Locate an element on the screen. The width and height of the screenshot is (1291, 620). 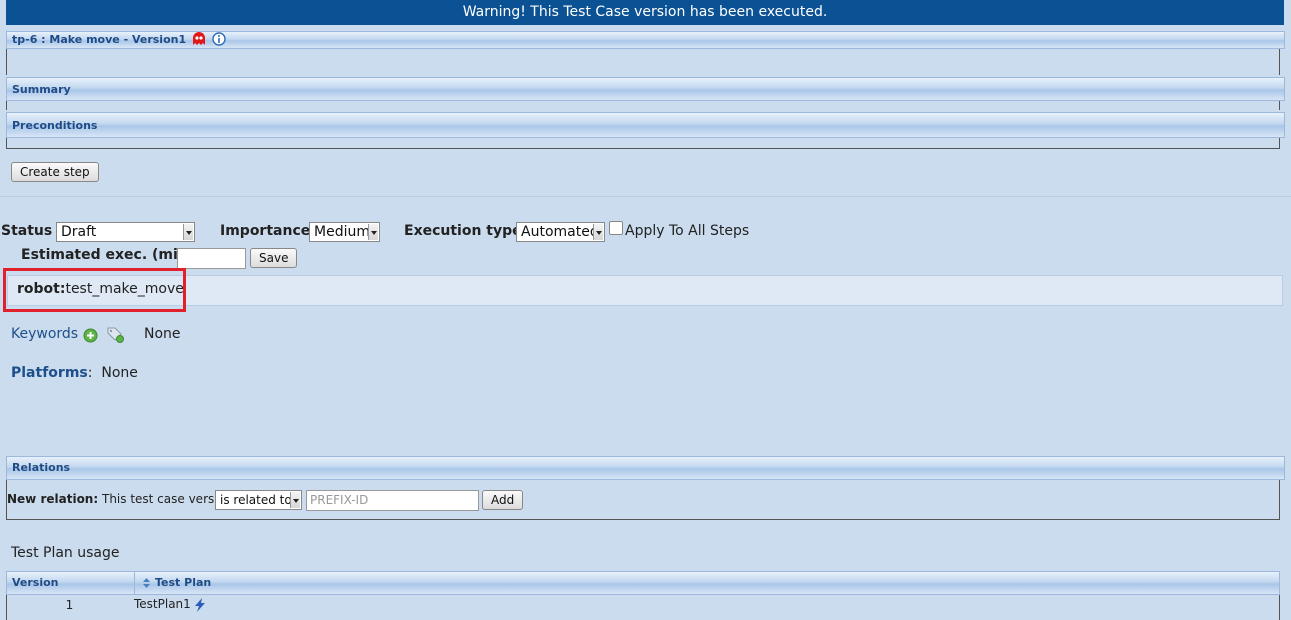
custom-field-robot: robot:test_make_move is located at coordinates (100, 289).